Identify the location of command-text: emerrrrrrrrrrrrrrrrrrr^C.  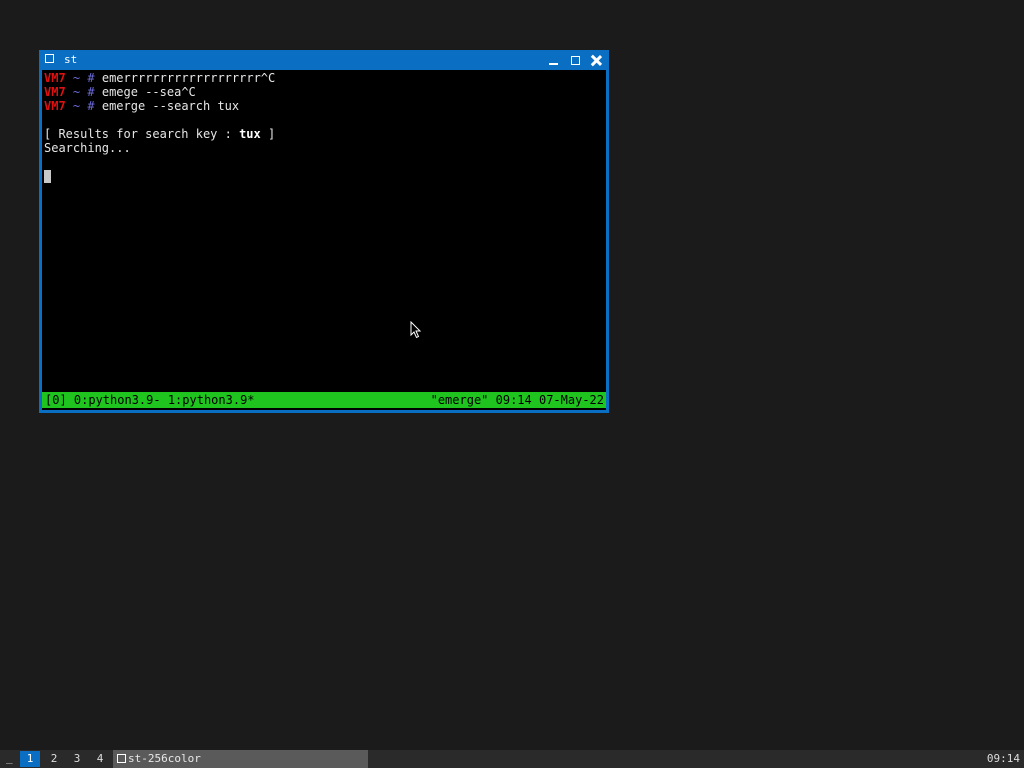
(188, 78).